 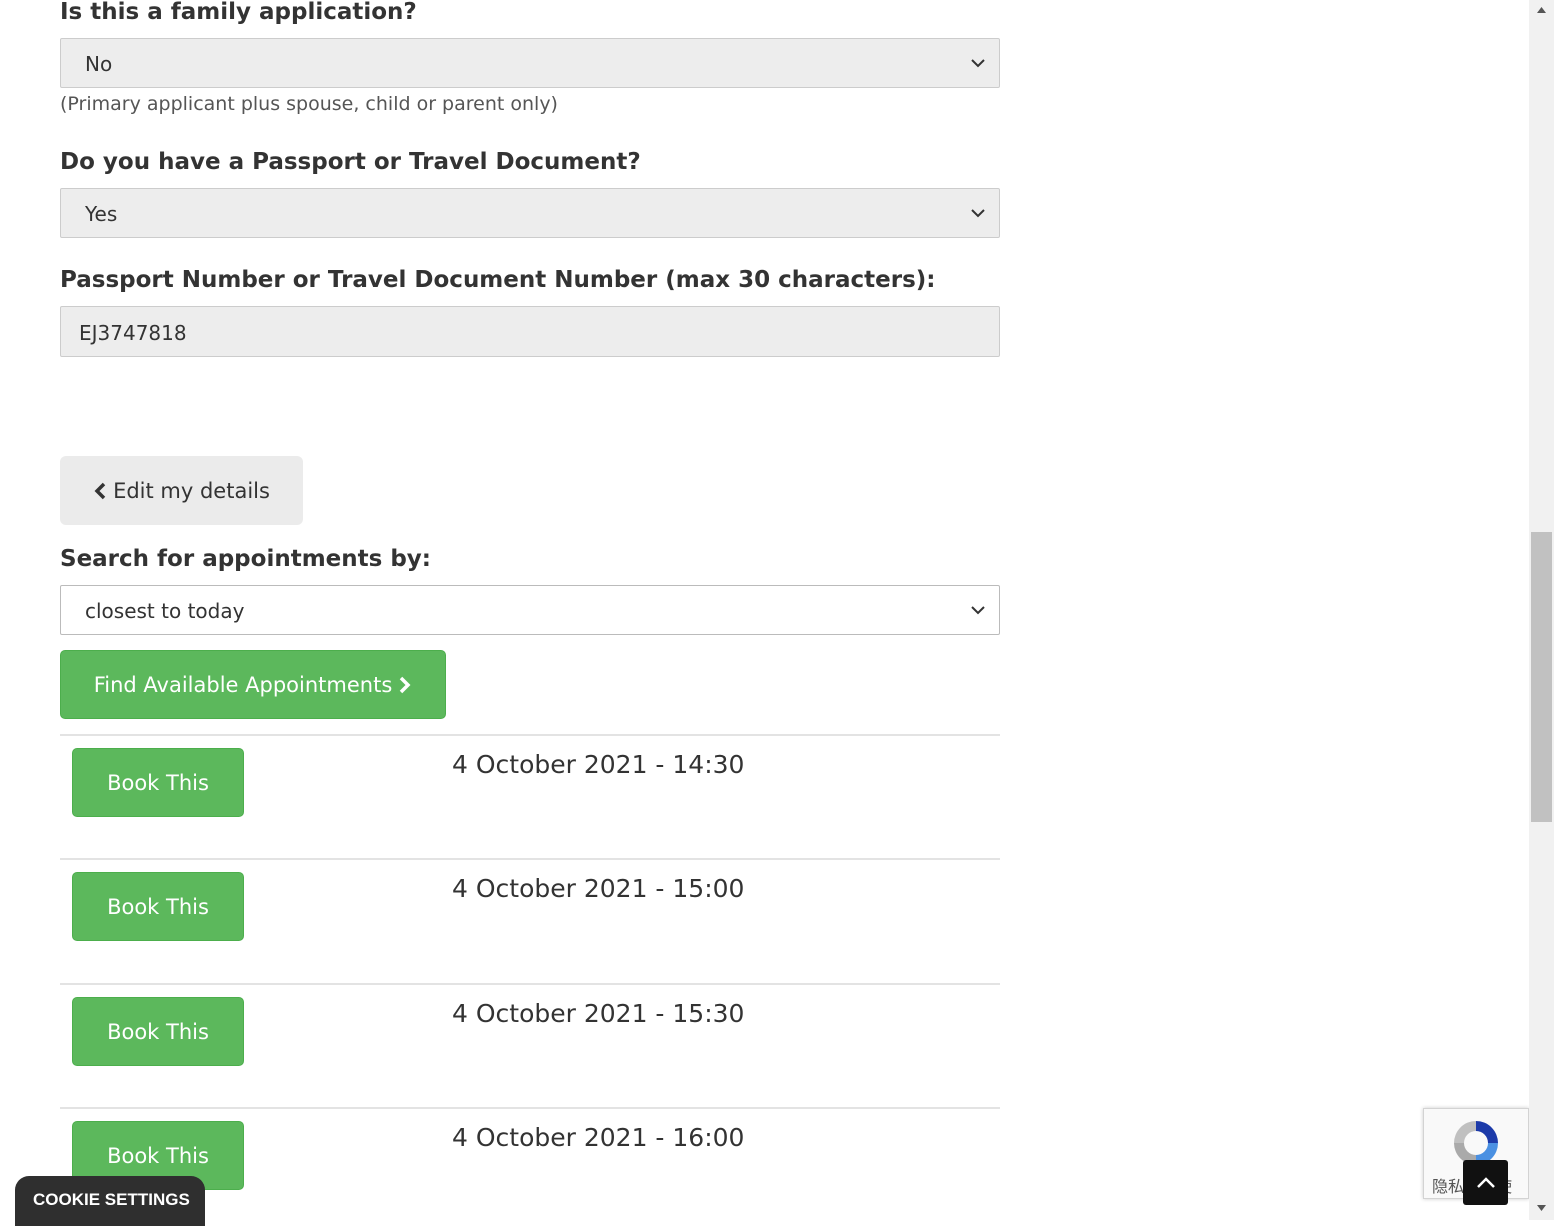 What do you see at coordinates (530, 63) in the screenshot?
I see `family-application-select: No` at bounding box center [530, 63].